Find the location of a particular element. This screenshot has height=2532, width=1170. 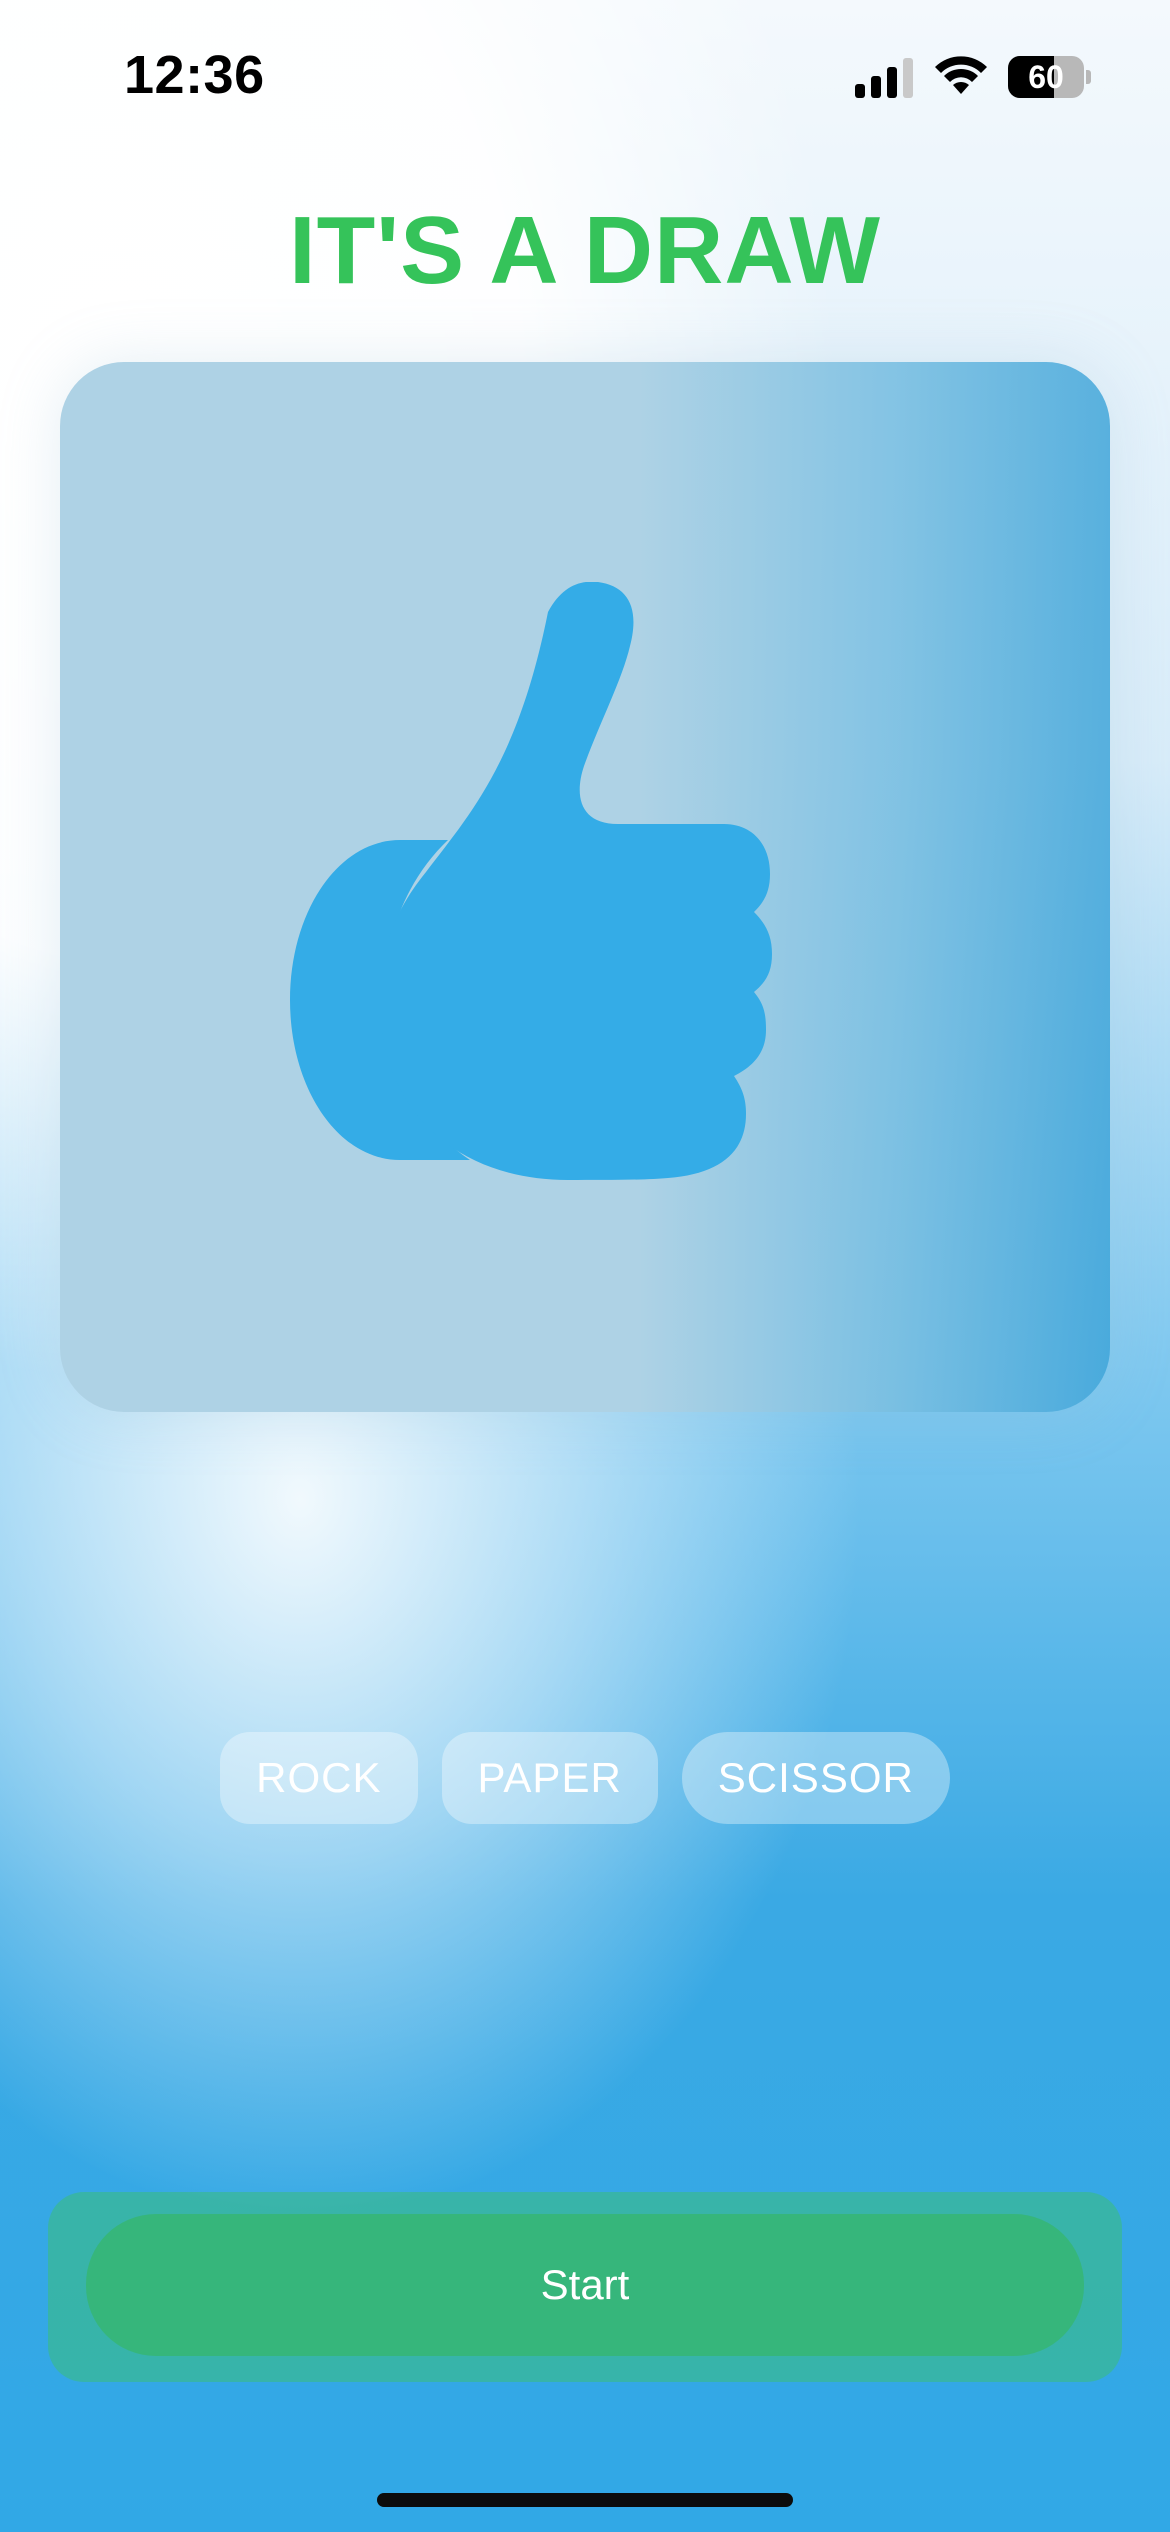

start-button-container: Start is located at coordinates (585, 2287).